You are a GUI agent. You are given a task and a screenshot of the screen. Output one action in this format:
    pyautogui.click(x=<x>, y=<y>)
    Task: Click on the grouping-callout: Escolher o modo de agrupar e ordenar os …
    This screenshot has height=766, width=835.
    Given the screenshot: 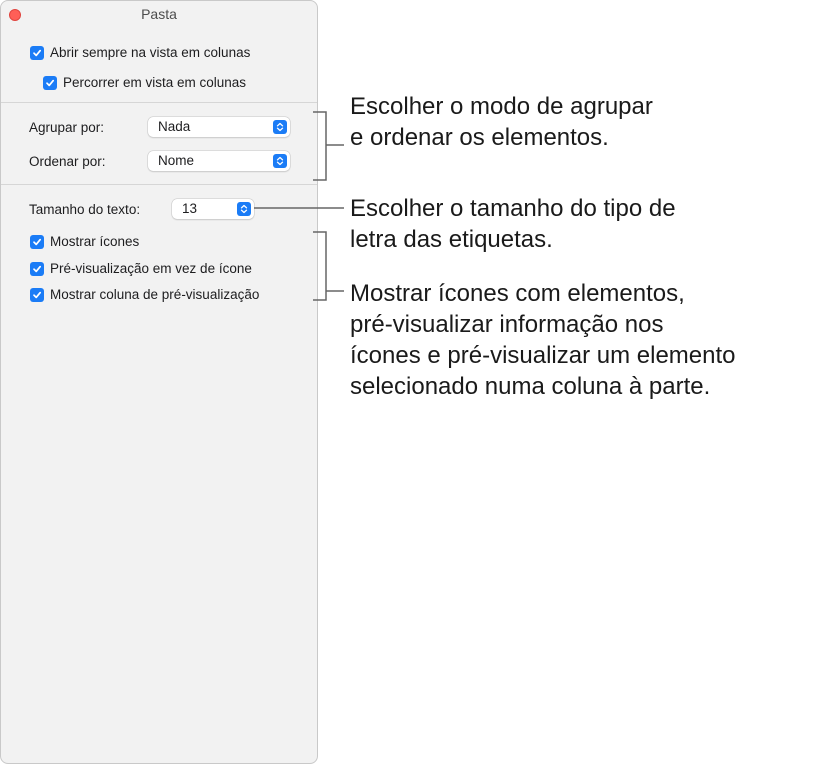 What is the action you would take?
    pyautogui.click(x=501, y=122)
    